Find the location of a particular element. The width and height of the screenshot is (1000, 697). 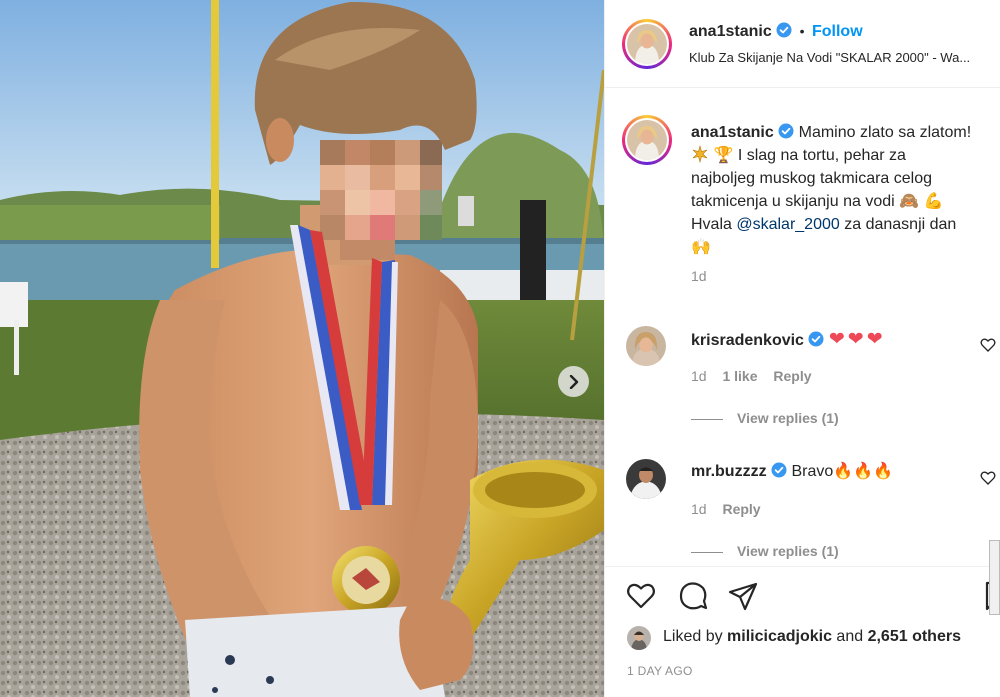

caption-line: takmicenja u skijanju na vodi is located at coordinates (793, 201).